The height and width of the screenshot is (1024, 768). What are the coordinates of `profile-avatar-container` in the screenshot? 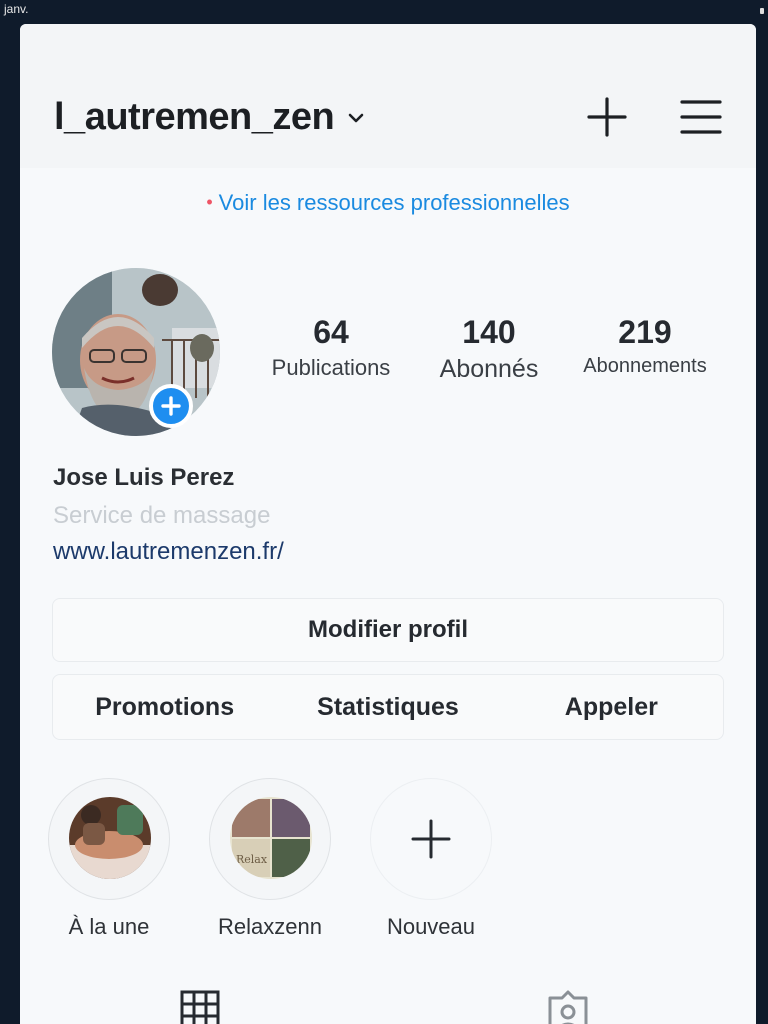 It's located at (139, 355).